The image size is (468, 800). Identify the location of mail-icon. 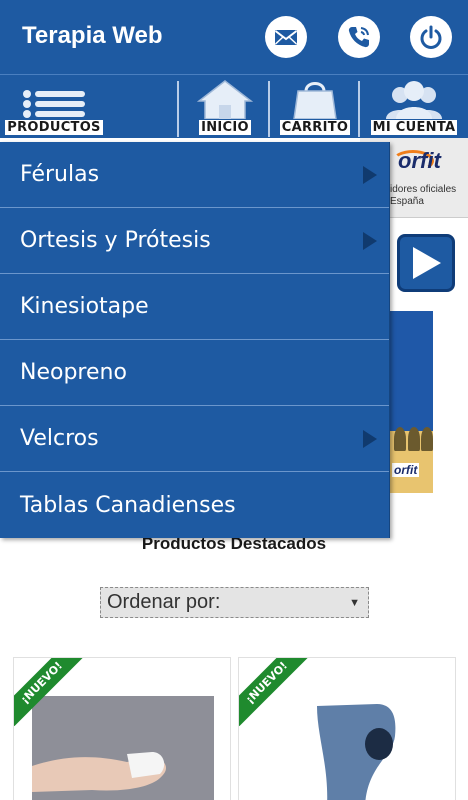
(286, 37).